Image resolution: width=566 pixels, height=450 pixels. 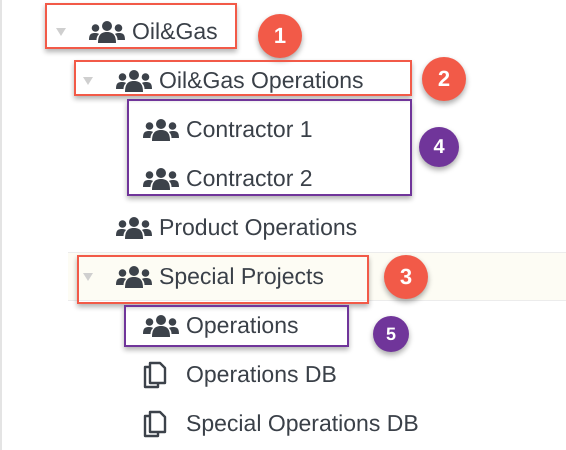 What do you see at coordinates (261, 374) in the screenshot?
I see `tree-item-label: Operations DB` at bounding box center [261, 374].